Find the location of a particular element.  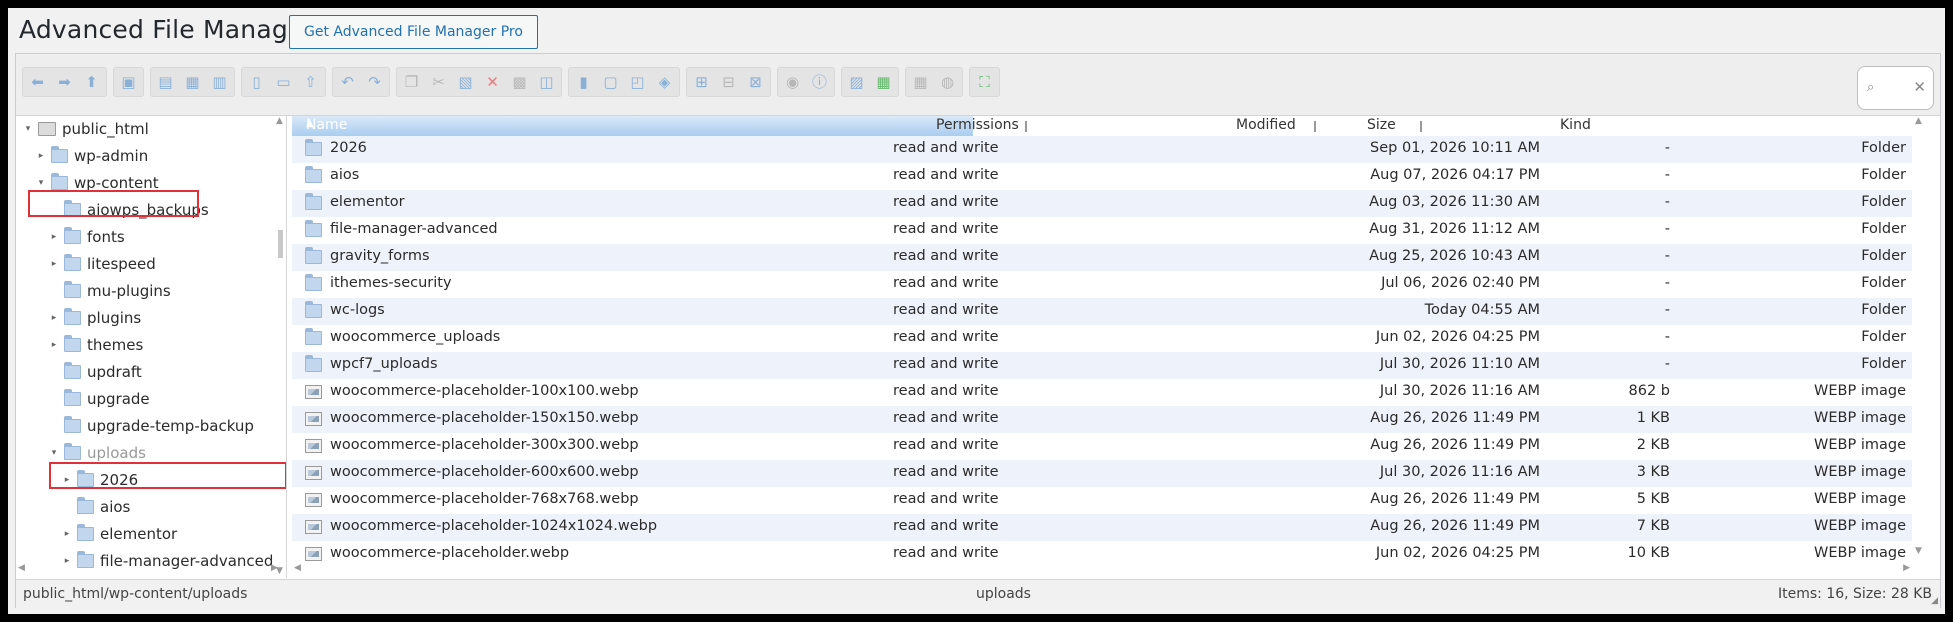

back-icon: ⬅ is located at coordinates (37, 82).